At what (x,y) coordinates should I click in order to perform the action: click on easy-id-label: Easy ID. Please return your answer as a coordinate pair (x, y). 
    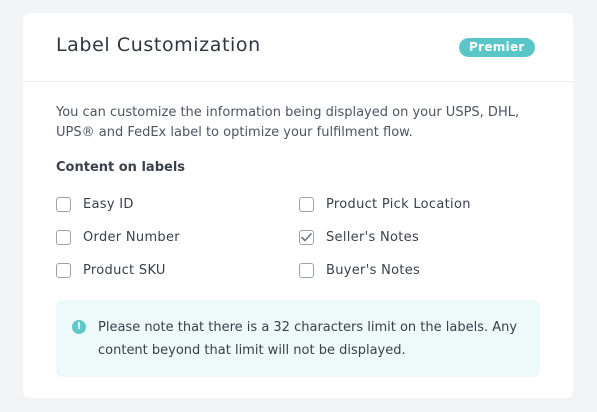
    Looking at the image, I should click on (108, 204).